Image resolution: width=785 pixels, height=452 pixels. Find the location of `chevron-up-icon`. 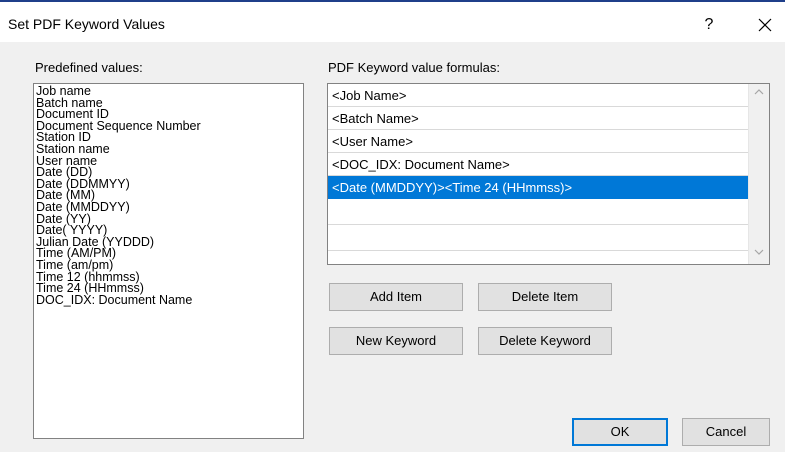

chevron-up-icon is located at coordinates (759, 94).